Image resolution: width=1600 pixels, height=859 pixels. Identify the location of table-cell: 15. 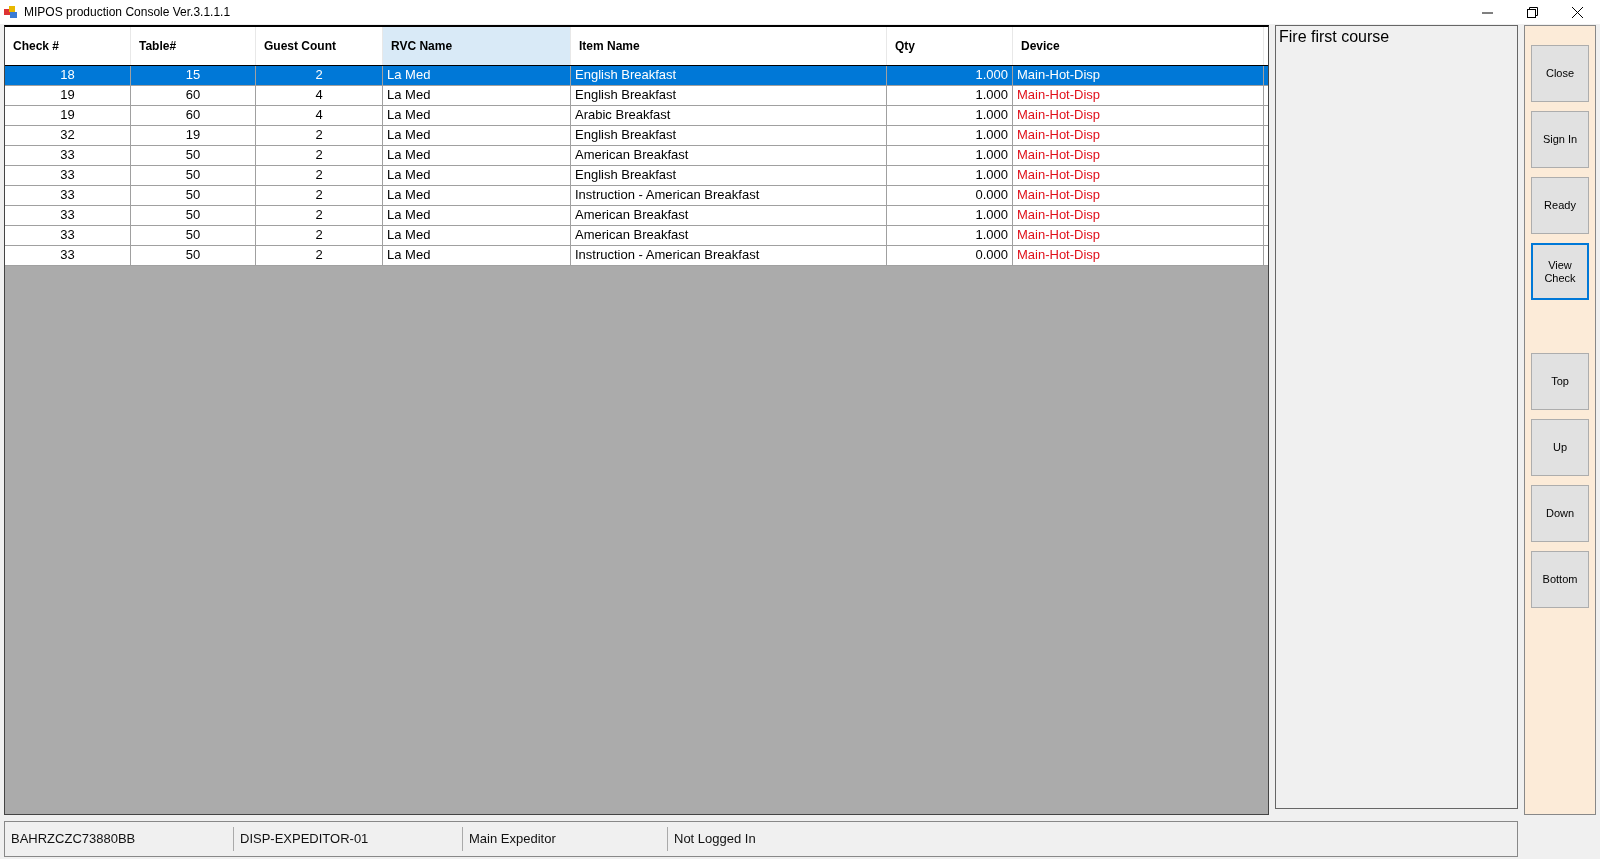
(193, 75).